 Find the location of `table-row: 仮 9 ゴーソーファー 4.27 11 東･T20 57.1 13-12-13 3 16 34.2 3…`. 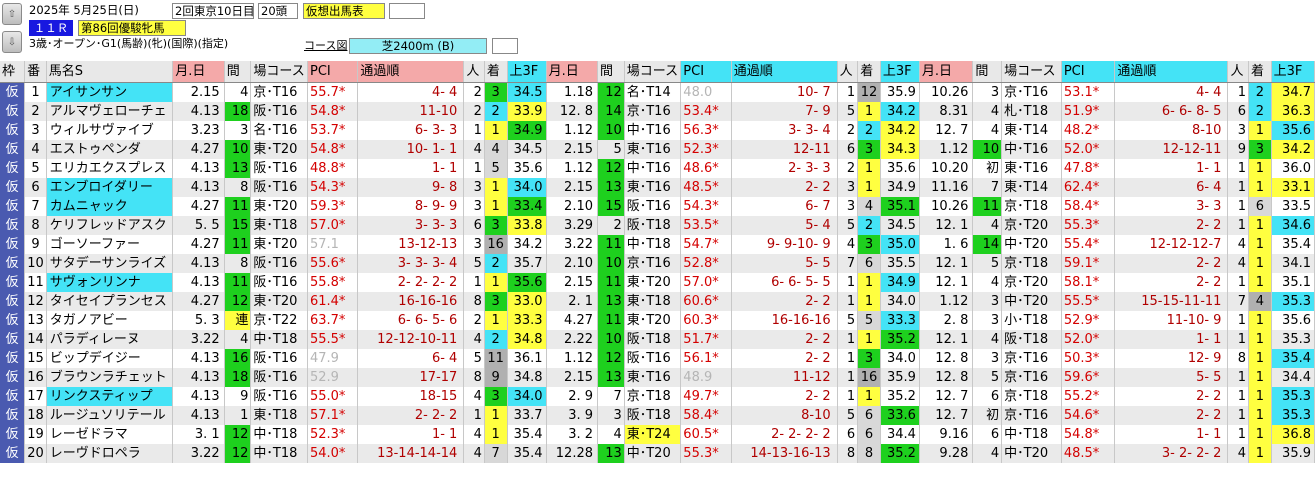

table-row: 仮 9 ゴーソーファー 4.27 11 東･T20 57.1 13-12-13 3 16 34.2 3… is located at coordinates (657, 244).